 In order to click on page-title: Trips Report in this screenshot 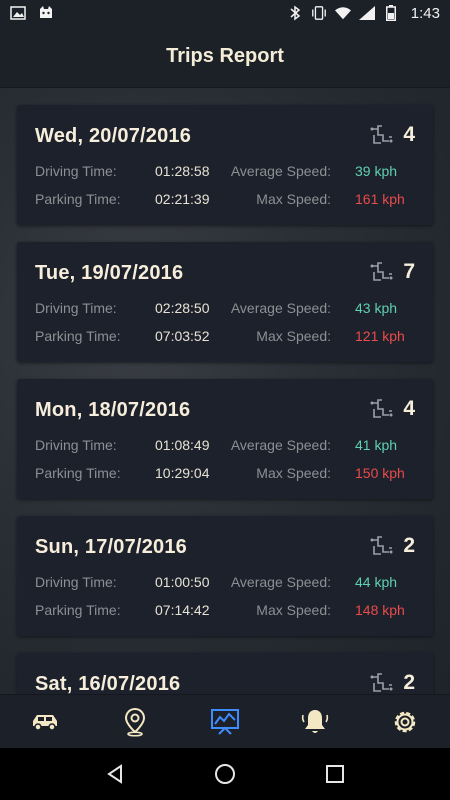, I will do `click(225, 56)`.